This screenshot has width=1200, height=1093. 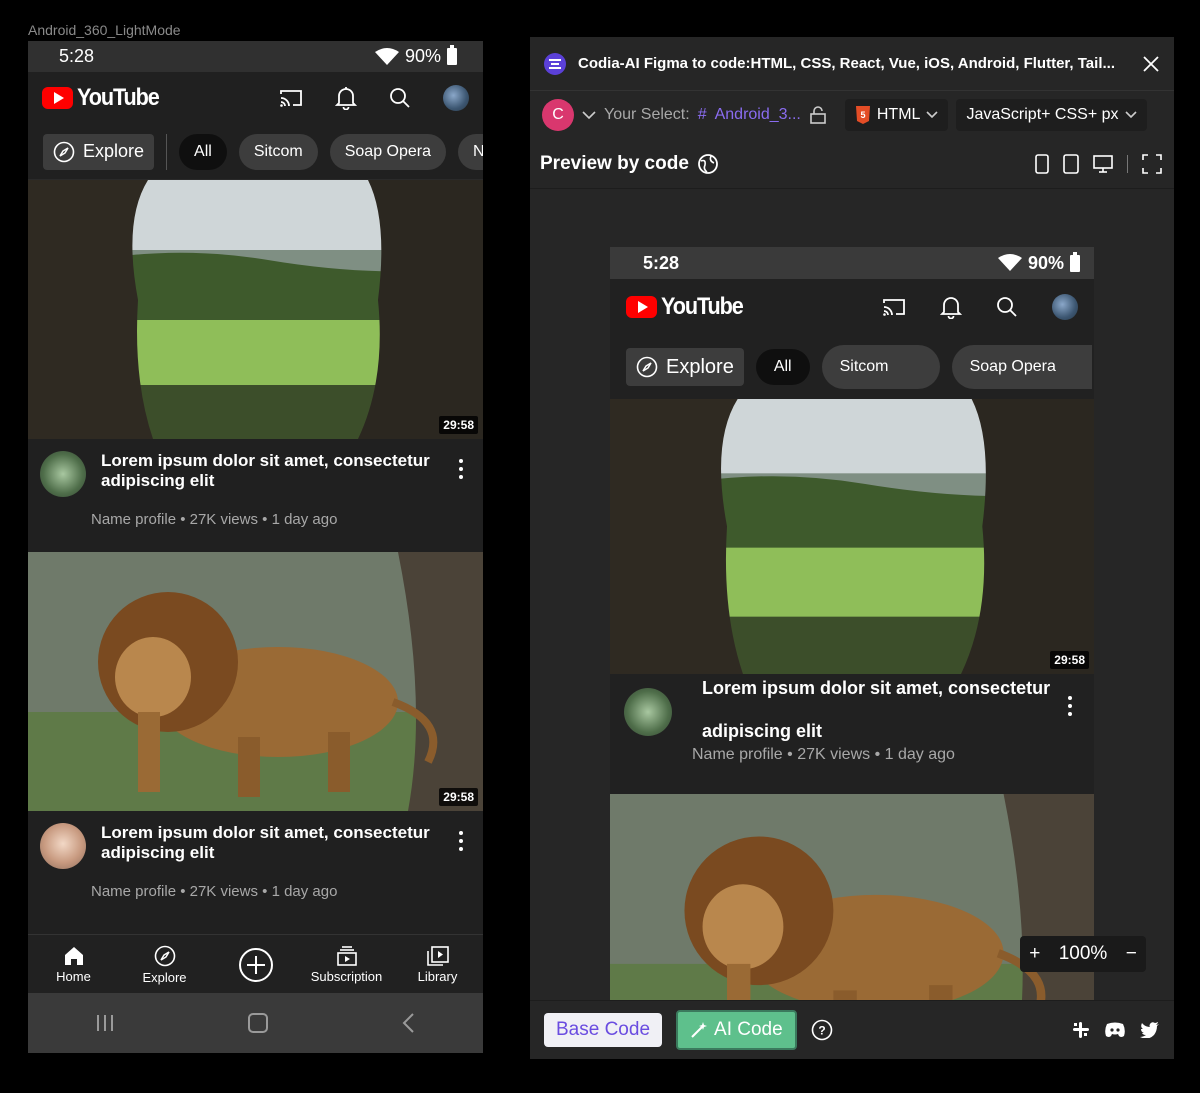 What do you see at coordinates (1042, 163) in the screenshot?
I see `phone-device-icon` at bounding box center [1042, 163].